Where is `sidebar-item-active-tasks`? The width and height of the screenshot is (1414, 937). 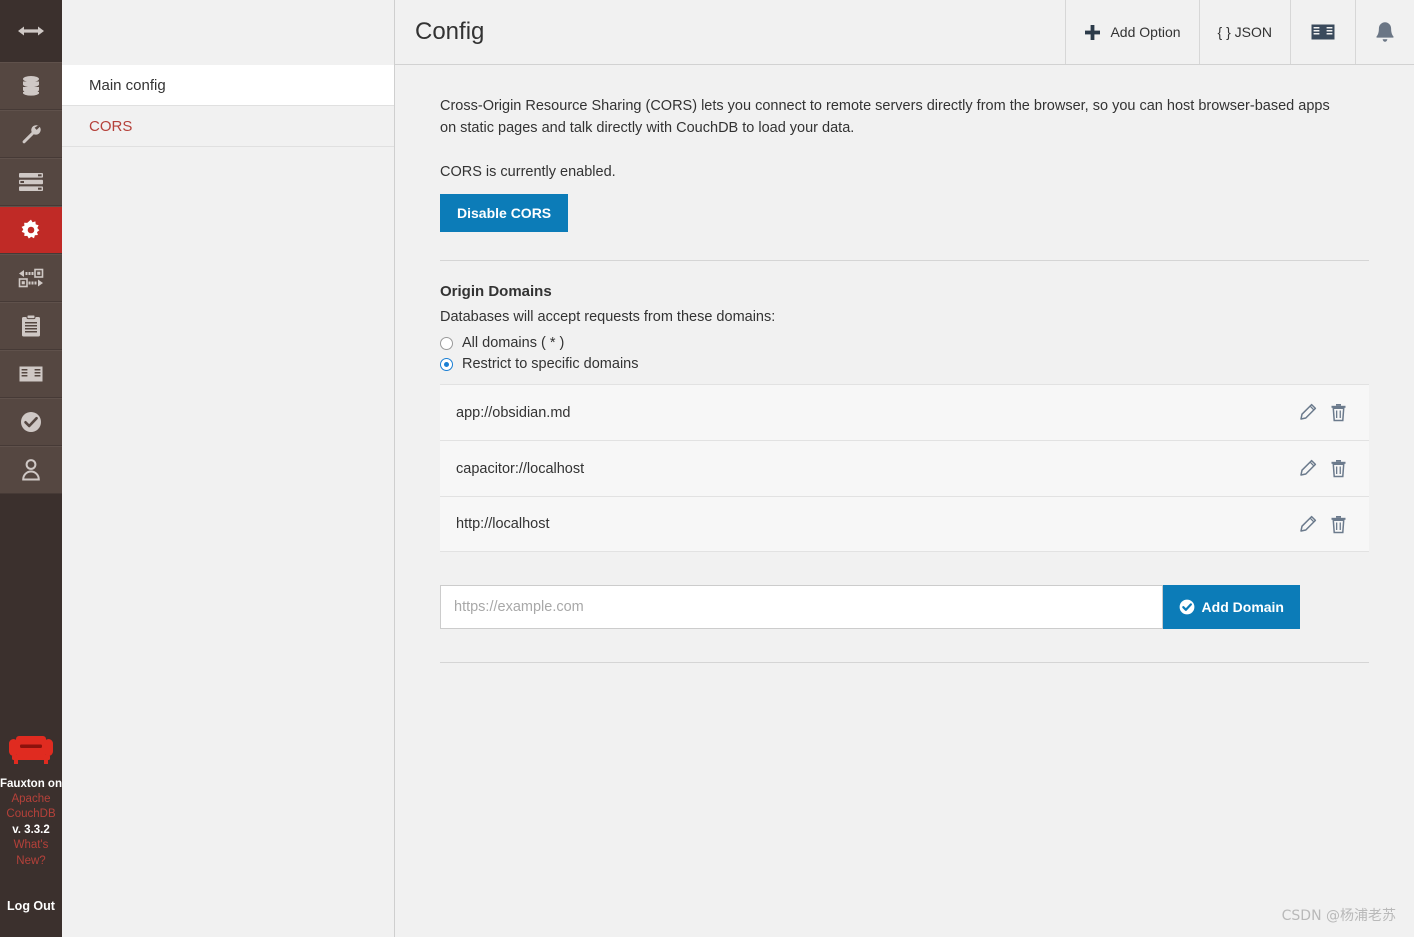 sidebar-item-active-tasks is located at coordinates (31, 326).